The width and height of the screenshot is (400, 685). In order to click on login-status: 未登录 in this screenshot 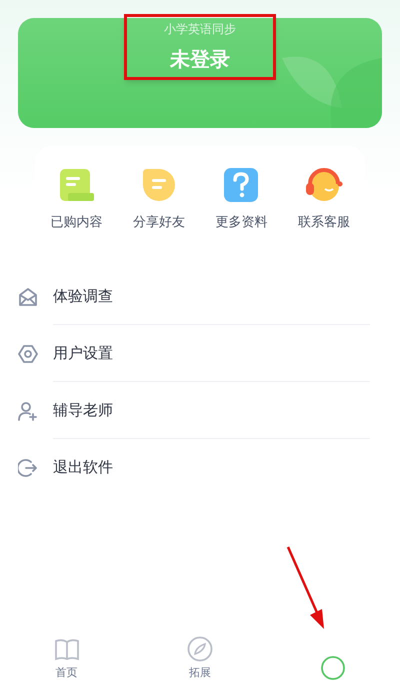, I will do `click(200, 59)`.